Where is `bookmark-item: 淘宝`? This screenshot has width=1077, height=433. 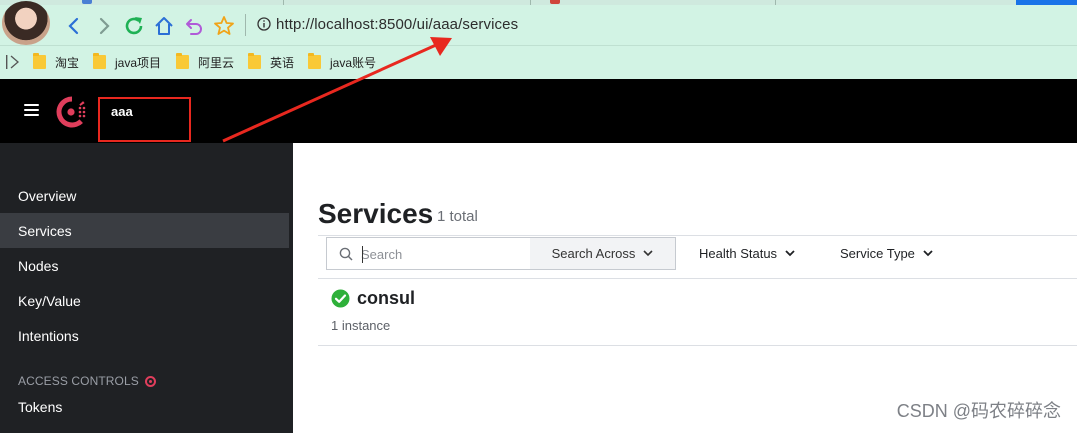 bookmark-item: 淘宝 is located at coordinates (56, 62).